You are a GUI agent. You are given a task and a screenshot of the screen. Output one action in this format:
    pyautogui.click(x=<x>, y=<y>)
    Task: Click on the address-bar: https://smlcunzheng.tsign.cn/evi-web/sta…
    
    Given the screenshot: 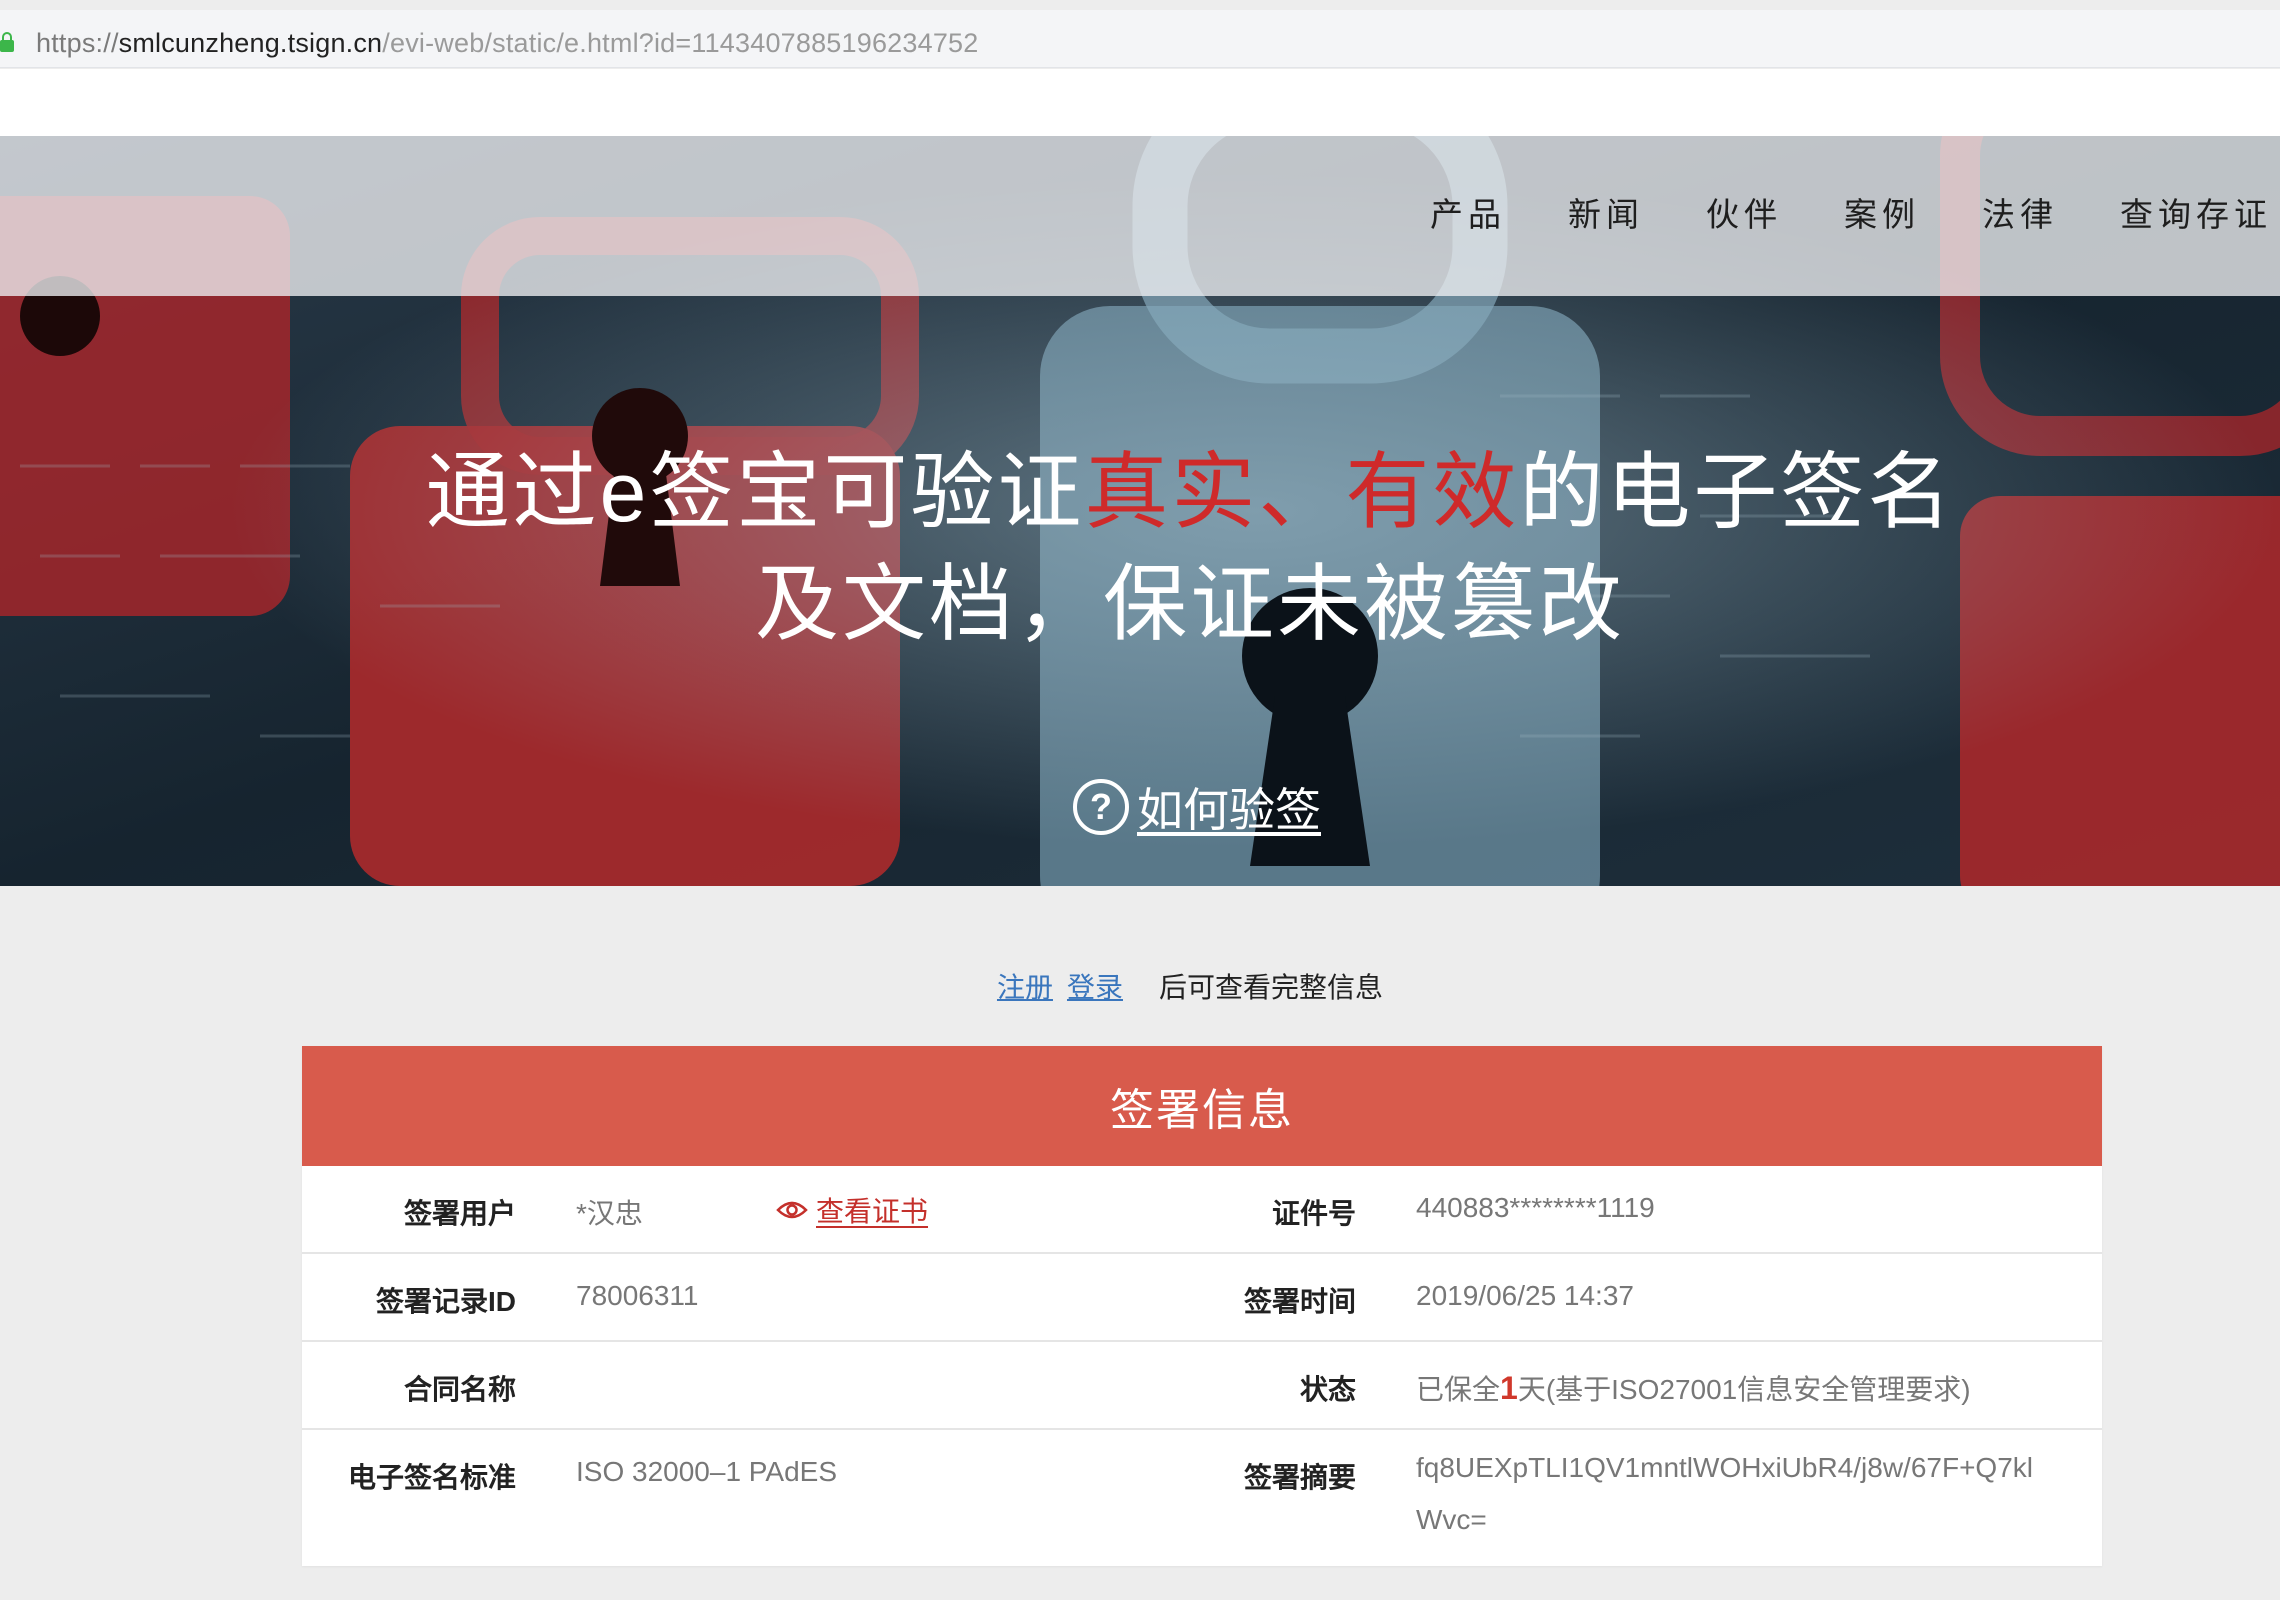 What is the action you would take?
    pyautogui.click(x=1140, y=39)
    